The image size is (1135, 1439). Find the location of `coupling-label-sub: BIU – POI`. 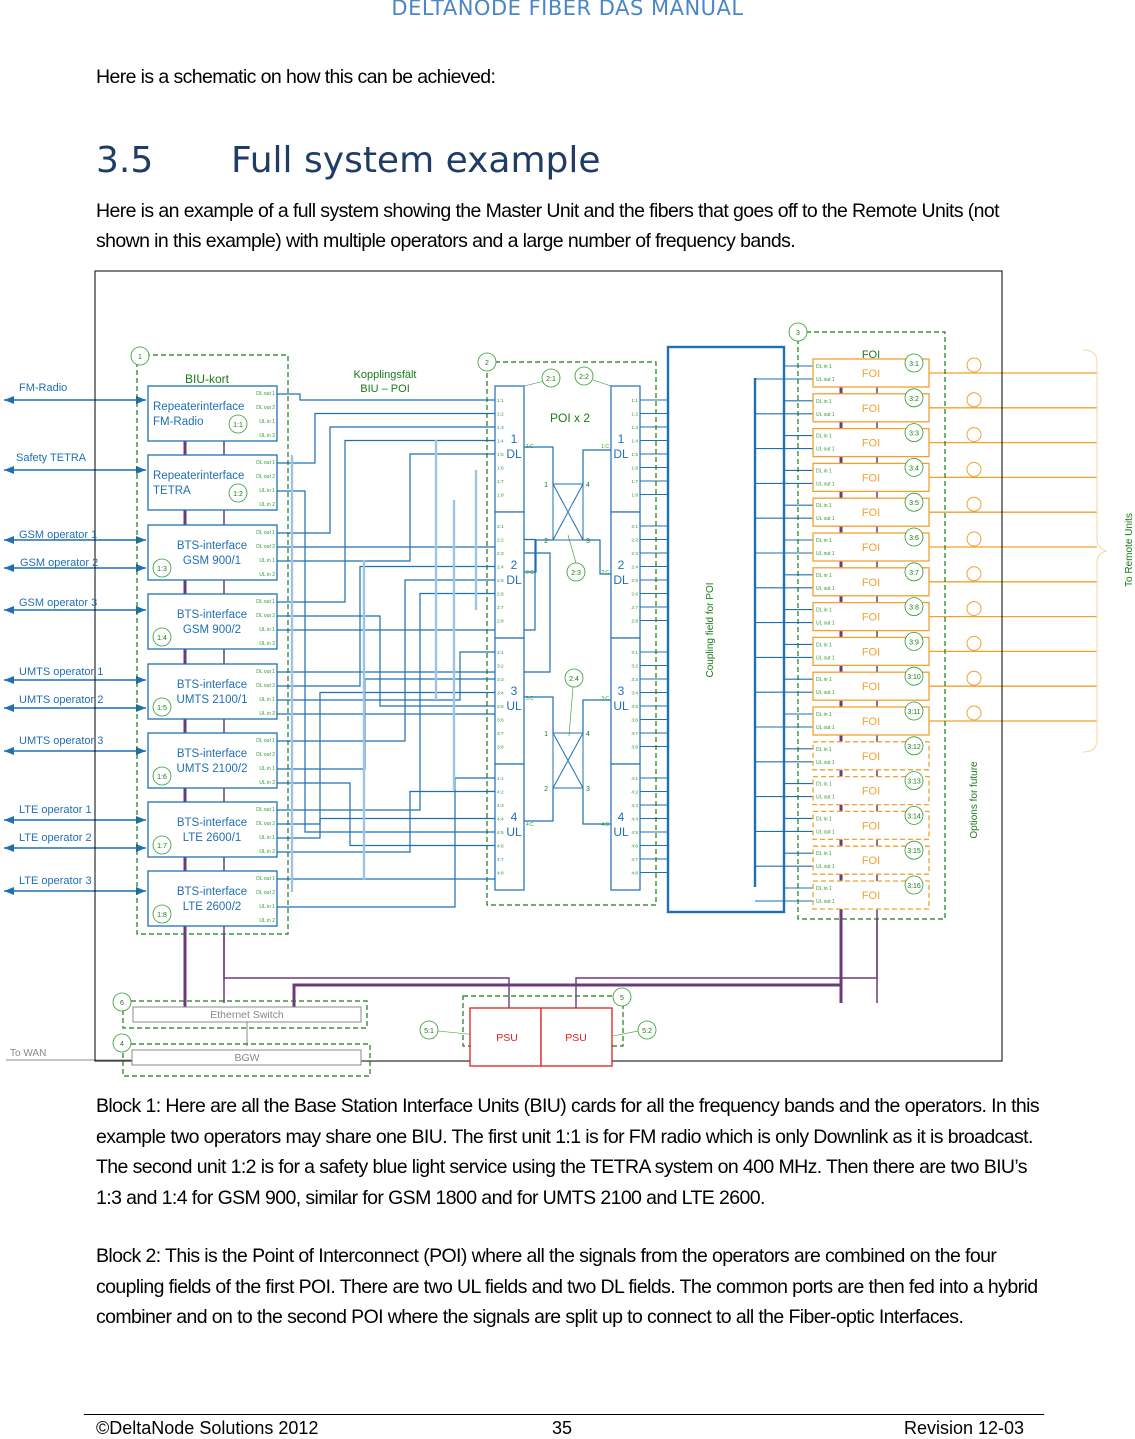

coupling-label-sub: BIU – POI is located at coordinates (385, 389).